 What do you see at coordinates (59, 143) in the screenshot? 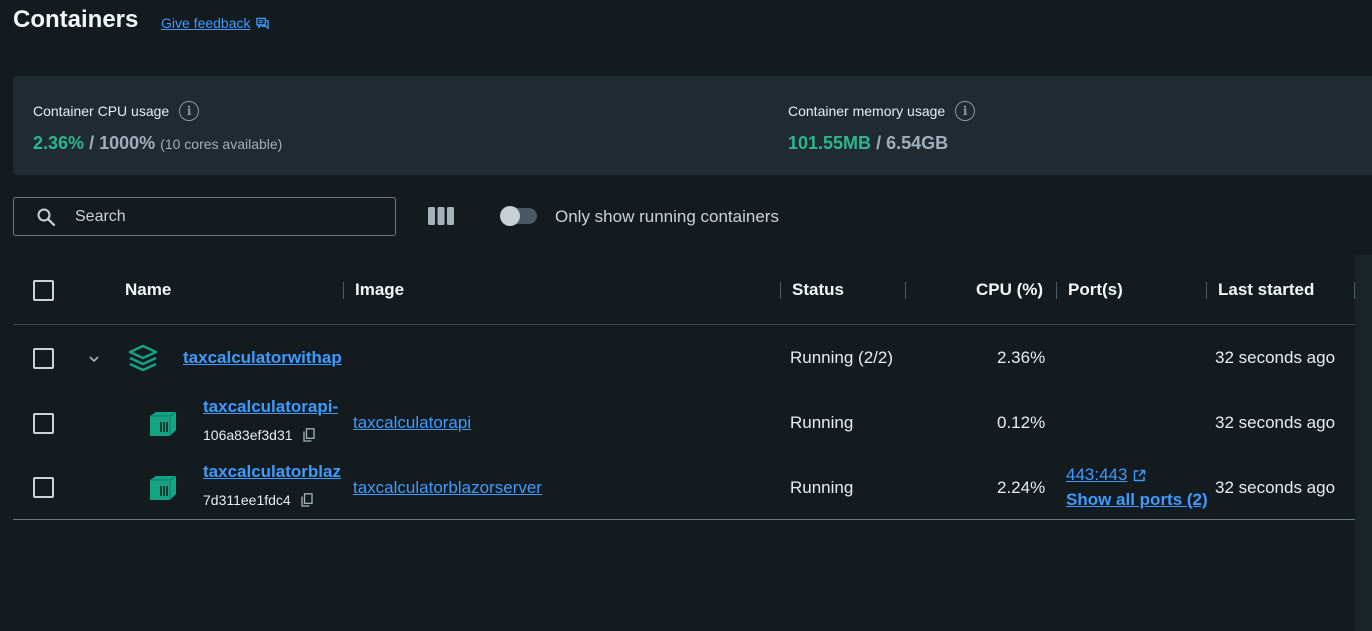
I see `cpu-used: 2.36%` at bounding box center [59, 143].